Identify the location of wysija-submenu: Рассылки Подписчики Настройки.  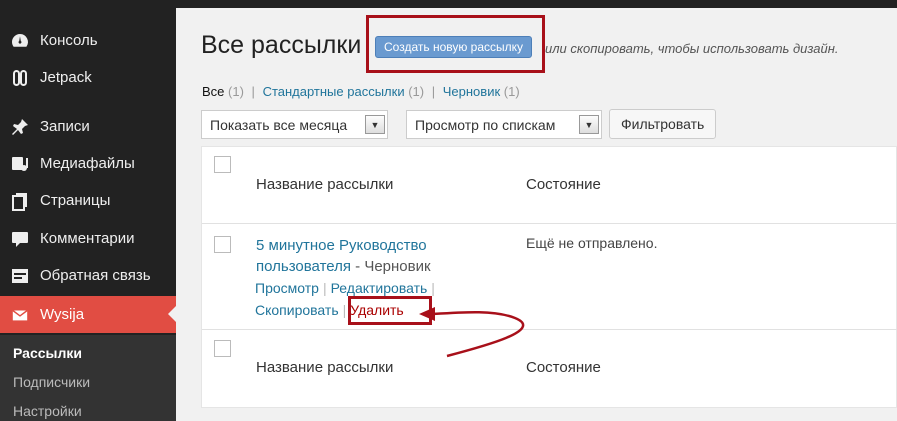
(88, 378).